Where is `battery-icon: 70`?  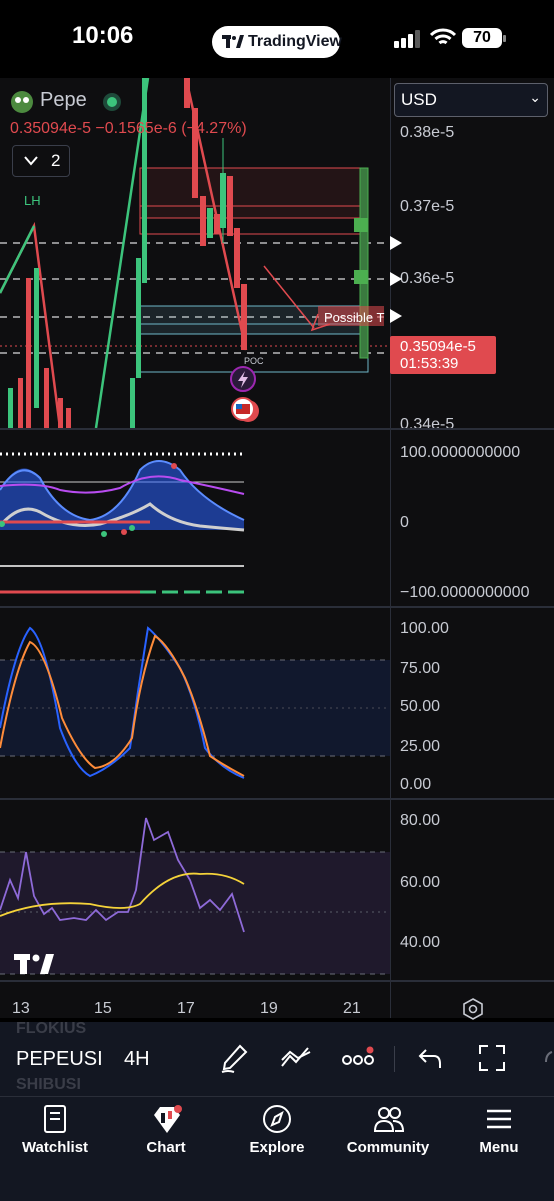 battery-icon: 70 is located at coordinates (482, 38).